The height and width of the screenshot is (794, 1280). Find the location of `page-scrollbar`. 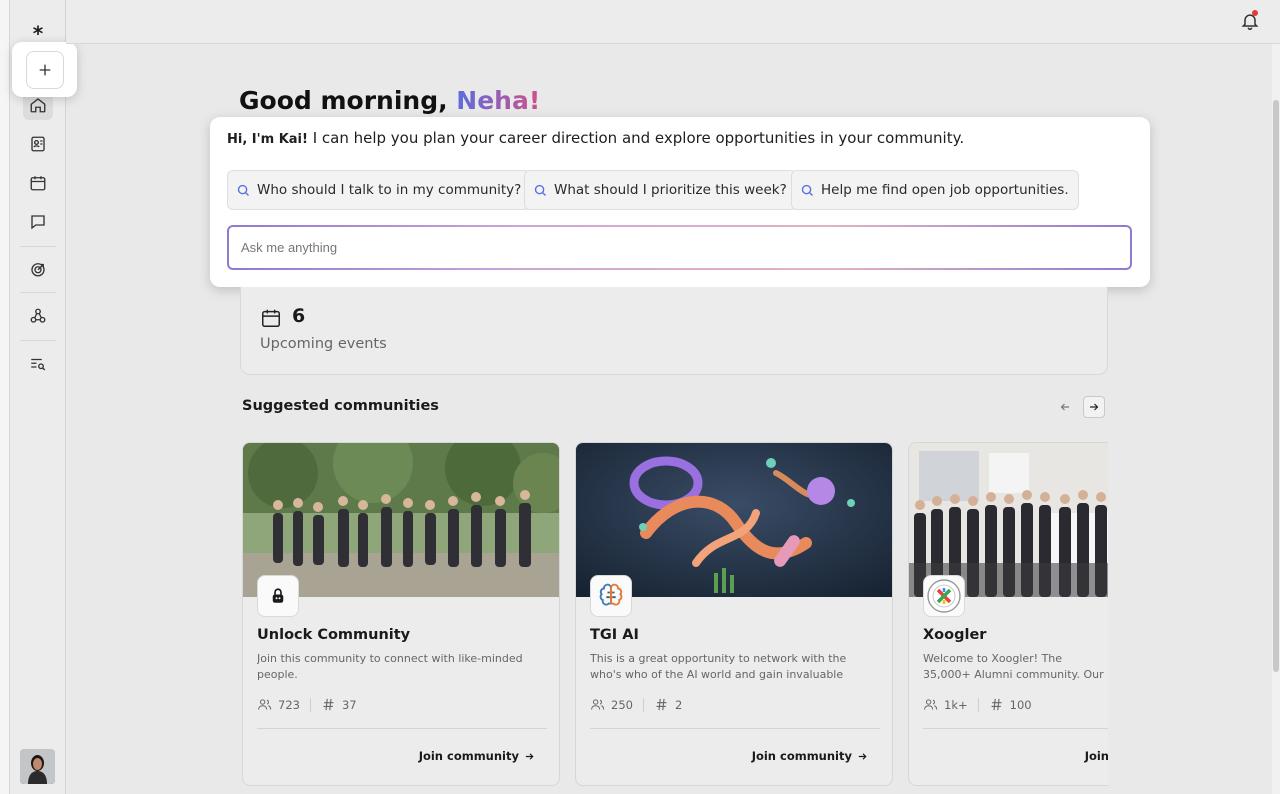

page-scrollbar is located at coordinates (1276, 419).